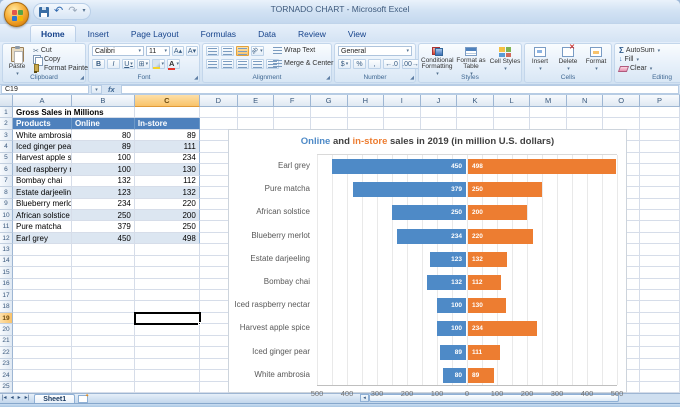  I want to click on cell-B4: 89, so click(103, 147).